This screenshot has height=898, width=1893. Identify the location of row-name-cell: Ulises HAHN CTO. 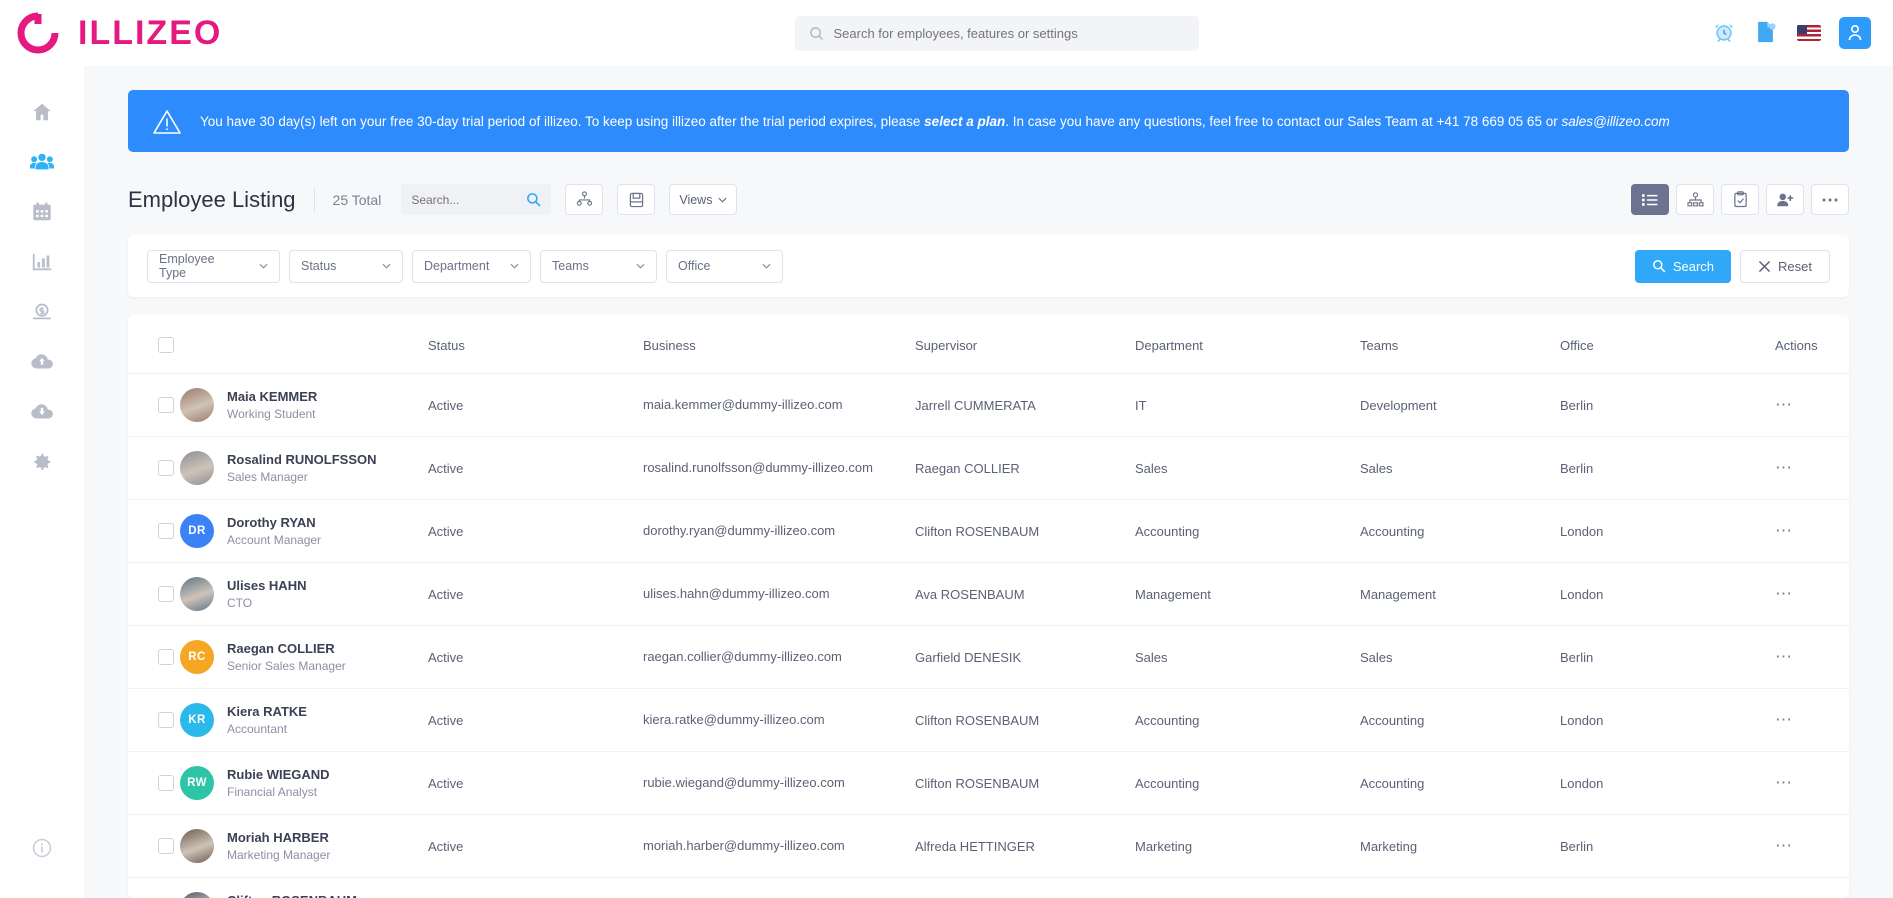
(304, 594).